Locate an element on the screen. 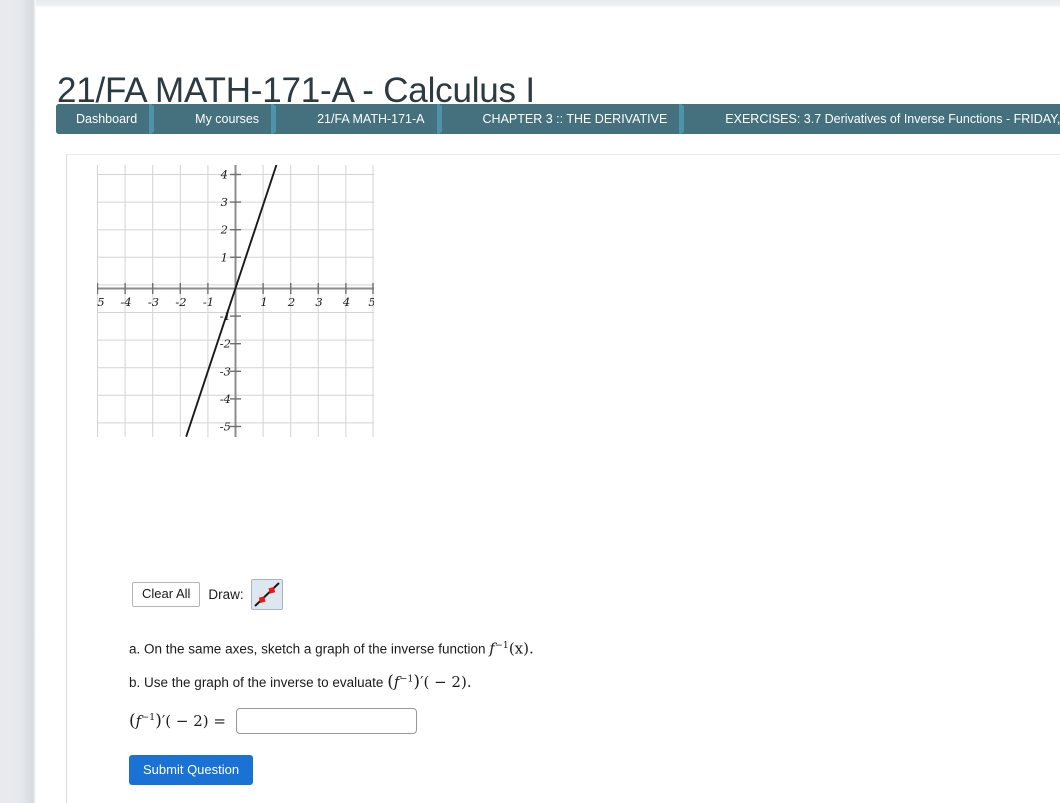 The image size is (1060, 803). line-segment-icon is located at coordinates (266, 594).